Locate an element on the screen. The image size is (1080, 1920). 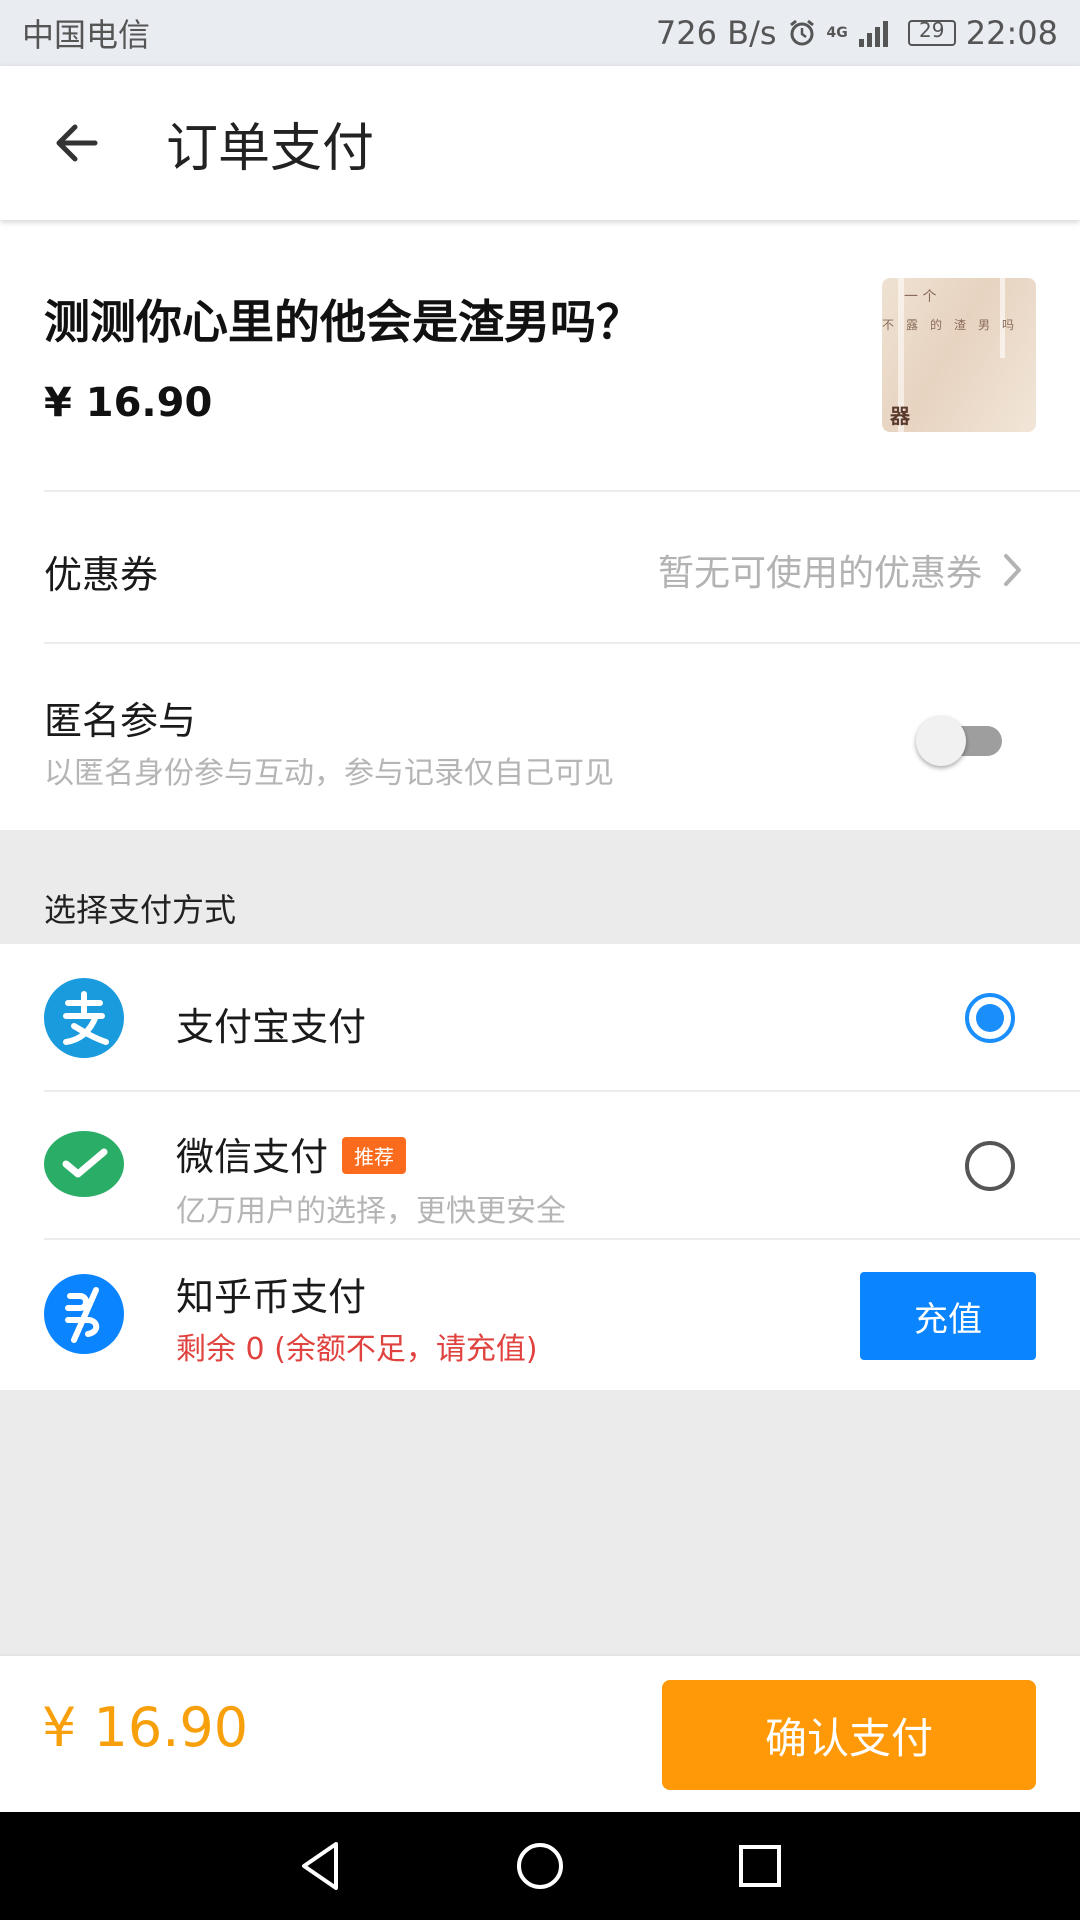
nav-recents-icon is located at coordinates (760, 1866).